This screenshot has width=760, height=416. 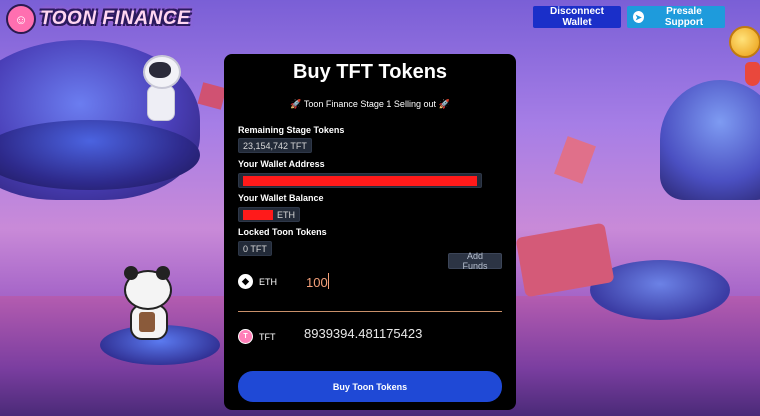 I want to click on locked-tokens-value: 0 TFT, so click(x=255, y=248).